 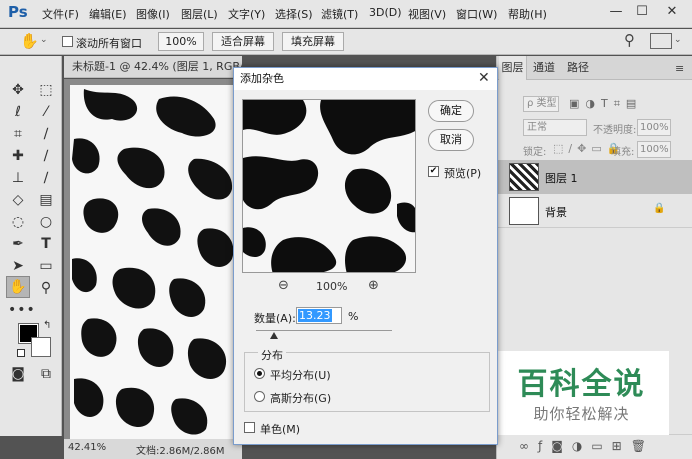 What do you see at coordinates (535, 152) in the screenshot?
I see `lock-label: 锁定:` at bounding box center [535, 152].